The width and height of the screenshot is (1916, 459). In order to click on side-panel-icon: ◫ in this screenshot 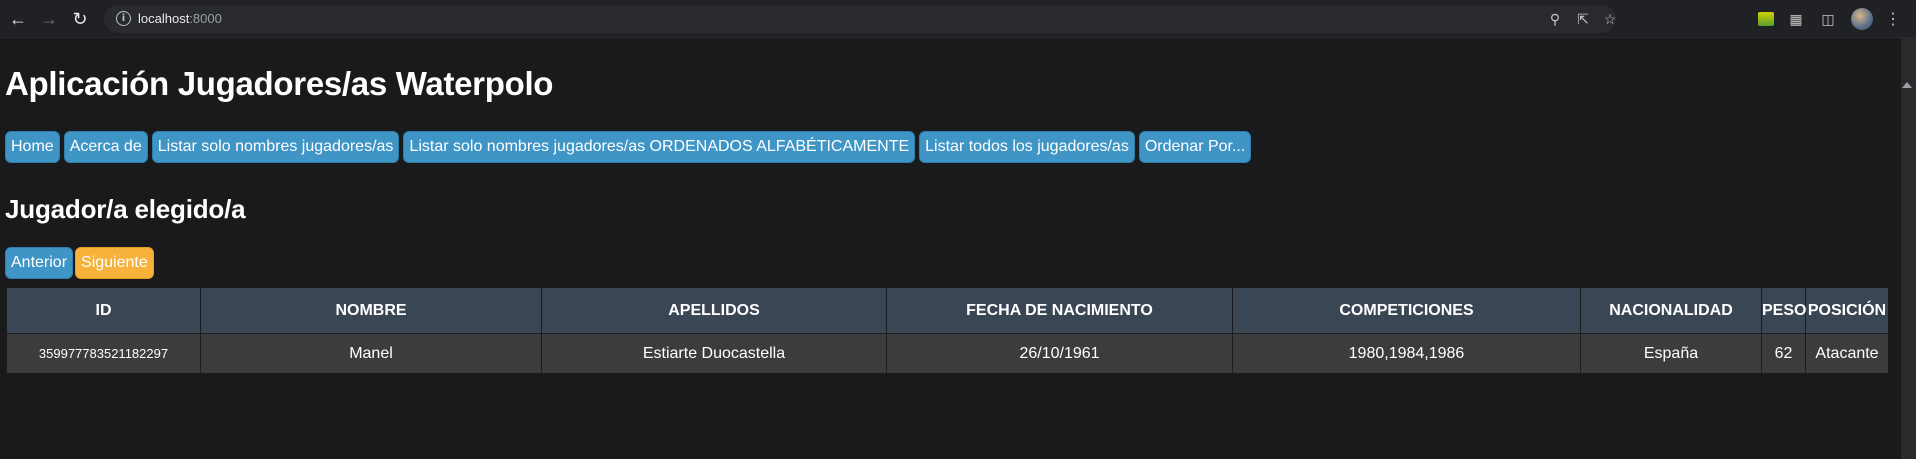, I will do `click(1828, 19)`.